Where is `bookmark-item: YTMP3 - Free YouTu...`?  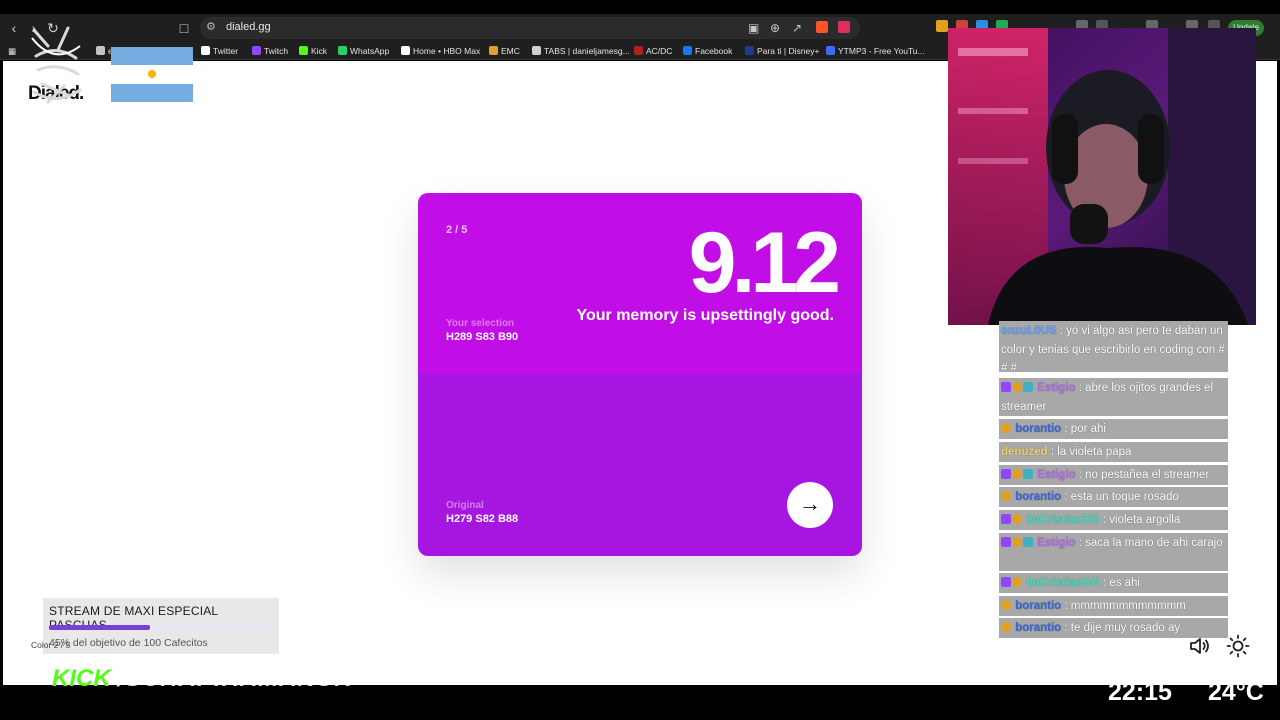
bookmark-item: YTMP3 - Free YouTu... is located at coordinates (875, 51).